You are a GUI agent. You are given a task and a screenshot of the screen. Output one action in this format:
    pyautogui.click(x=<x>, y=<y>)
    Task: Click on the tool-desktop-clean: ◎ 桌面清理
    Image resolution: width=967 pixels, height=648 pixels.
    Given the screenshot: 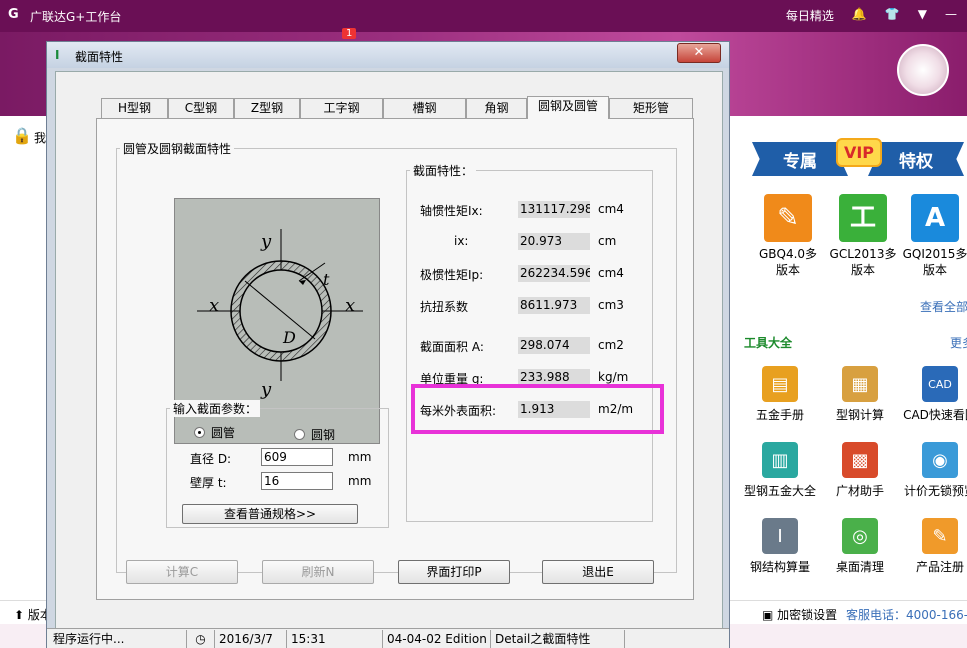 What is the action you would take?
    pyautogui.click(x=860, y=546)
    